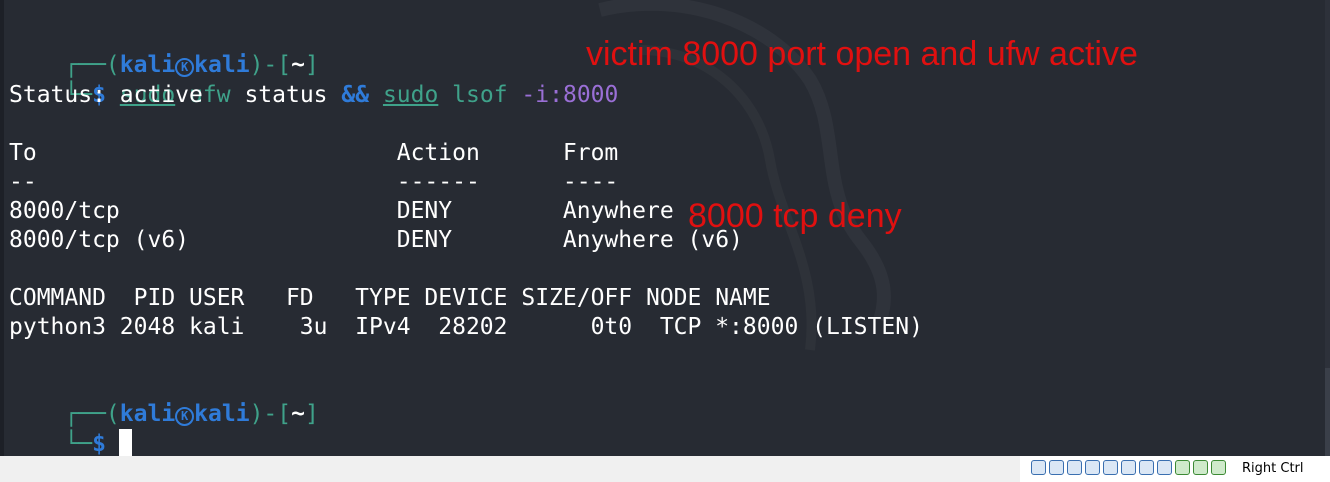 The height and width of the screenshot is (482, 1330). Describe the element at coordinates (410, 95) in the screenshot. I see `cmd-sudo-2: sudo` at that location.